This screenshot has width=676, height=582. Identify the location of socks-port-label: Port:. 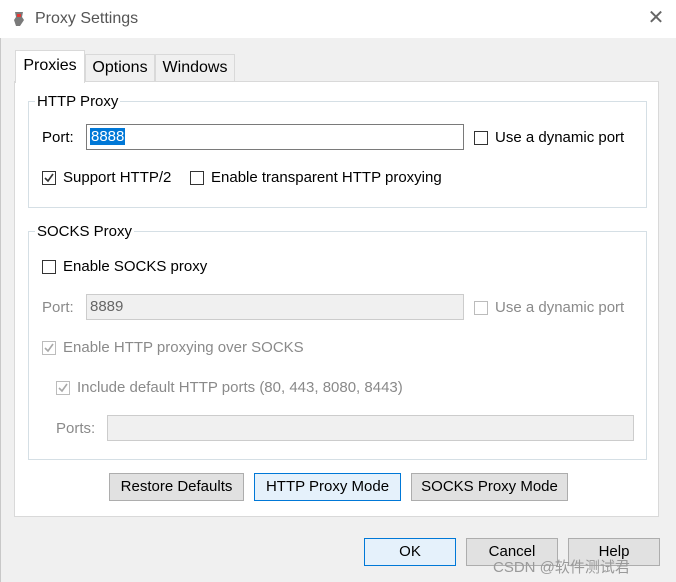
(58, 307).